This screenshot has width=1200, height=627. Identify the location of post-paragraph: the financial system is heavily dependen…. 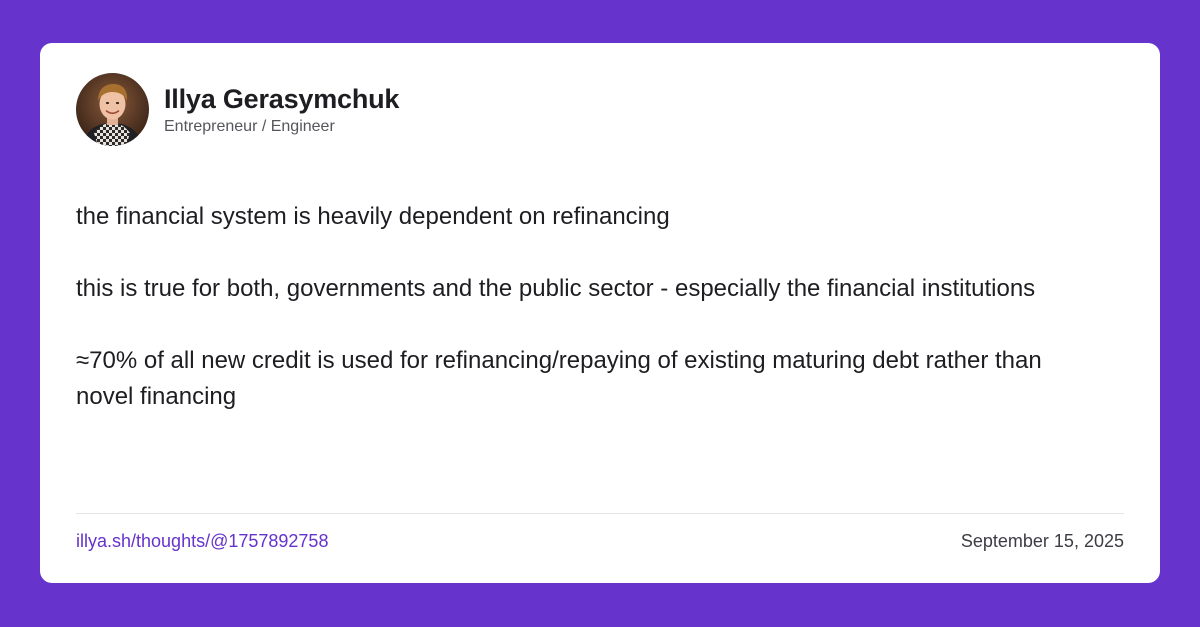
(373, 216).